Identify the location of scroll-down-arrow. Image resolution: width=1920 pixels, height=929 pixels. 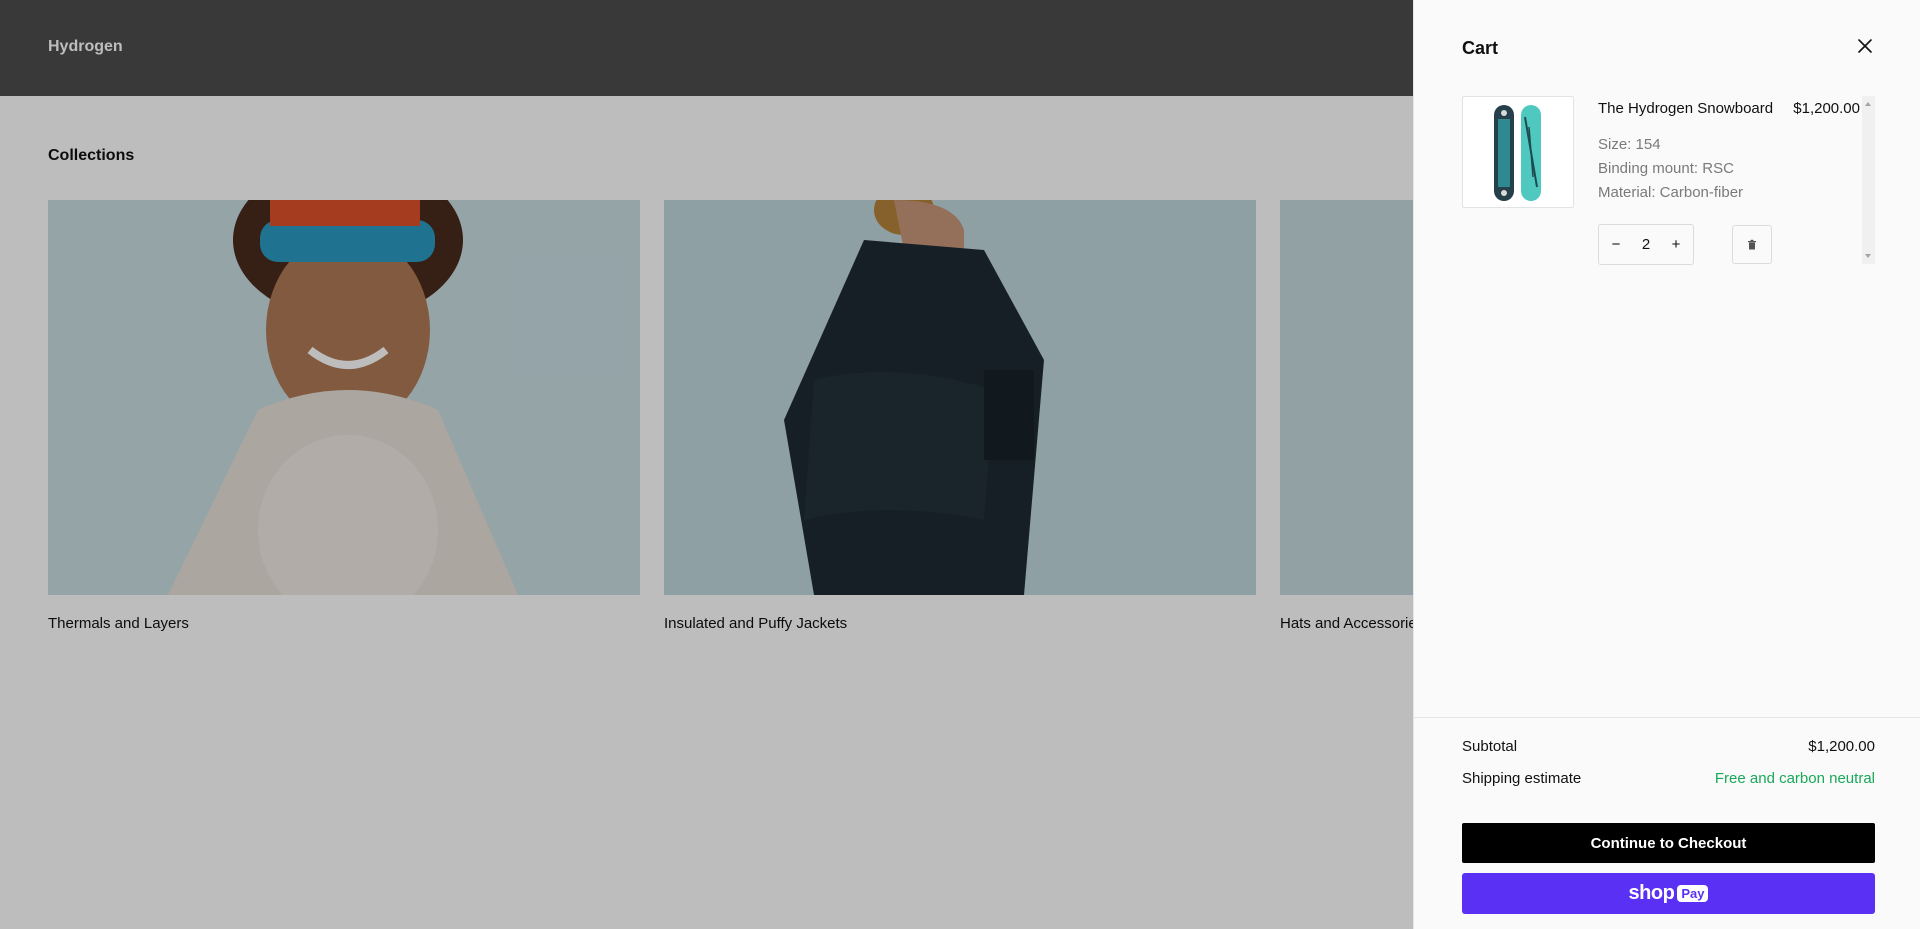
(1868, 256).